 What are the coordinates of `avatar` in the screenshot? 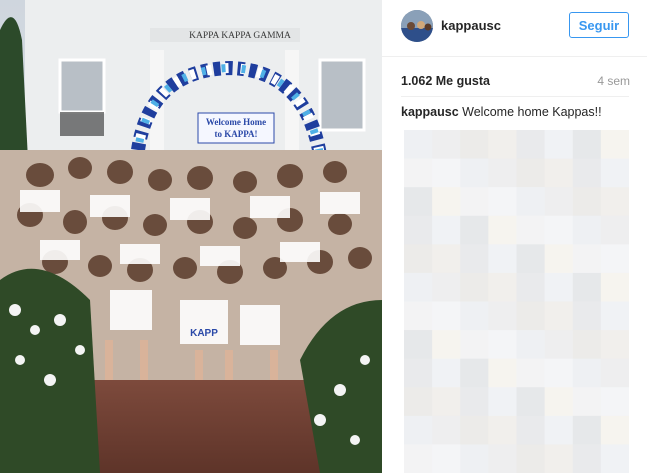 It's located at (417, 26).